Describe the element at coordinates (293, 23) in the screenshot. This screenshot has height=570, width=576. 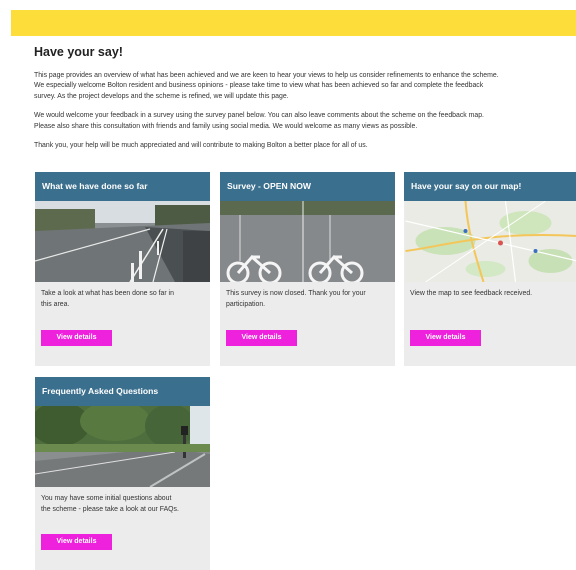
I see `top-banner` at that location.